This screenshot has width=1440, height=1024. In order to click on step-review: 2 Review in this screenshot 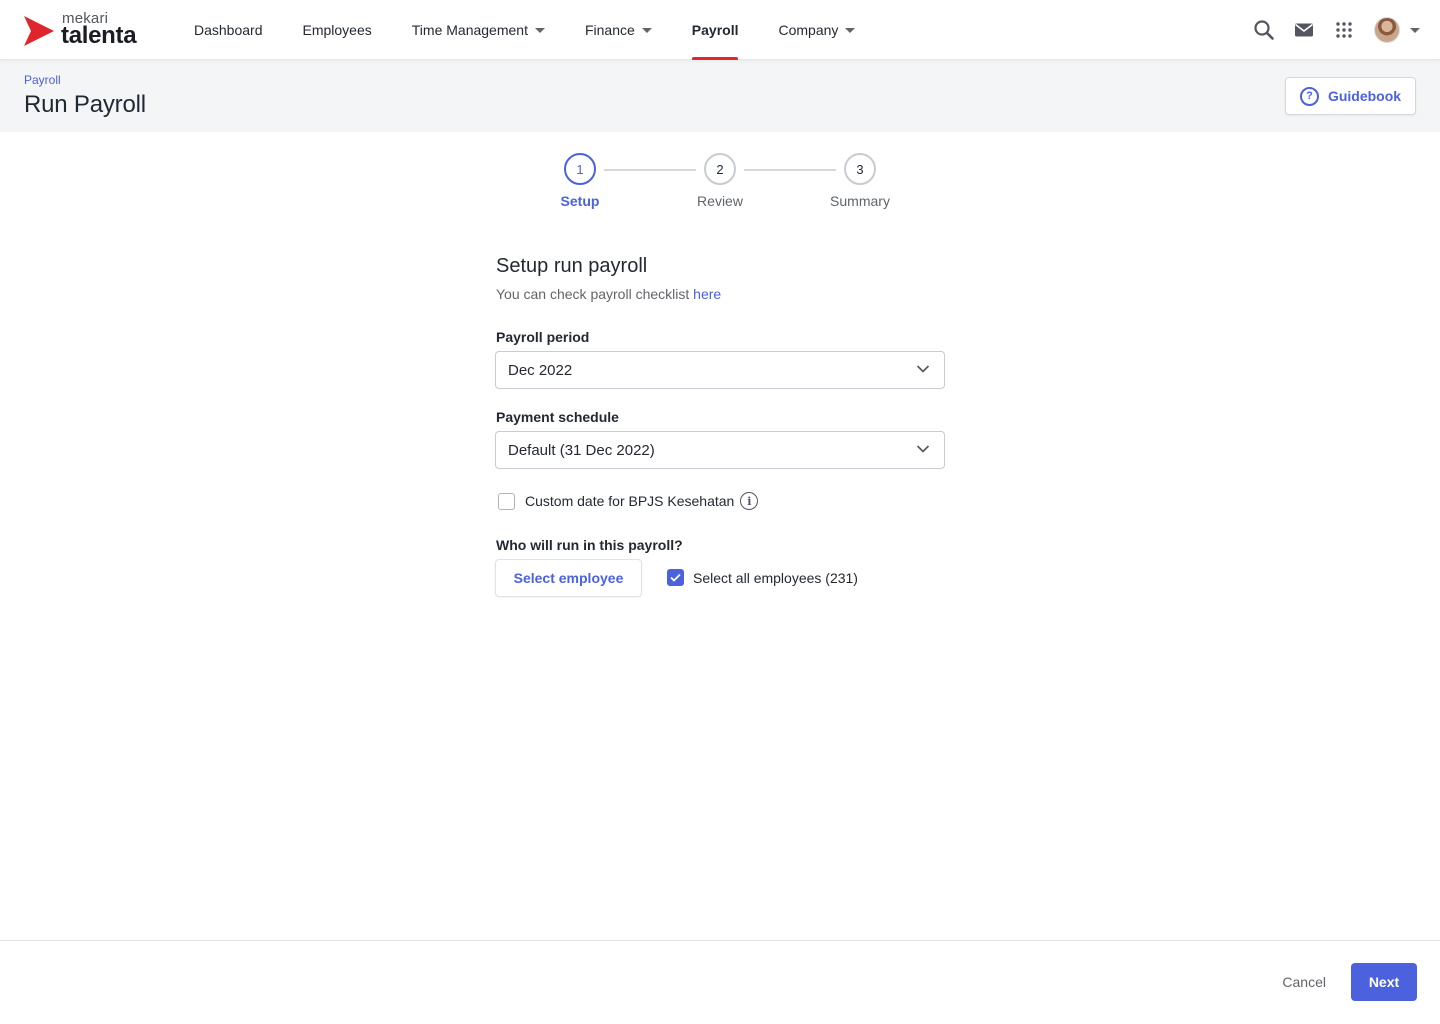, I will do `click(720, 181)`.